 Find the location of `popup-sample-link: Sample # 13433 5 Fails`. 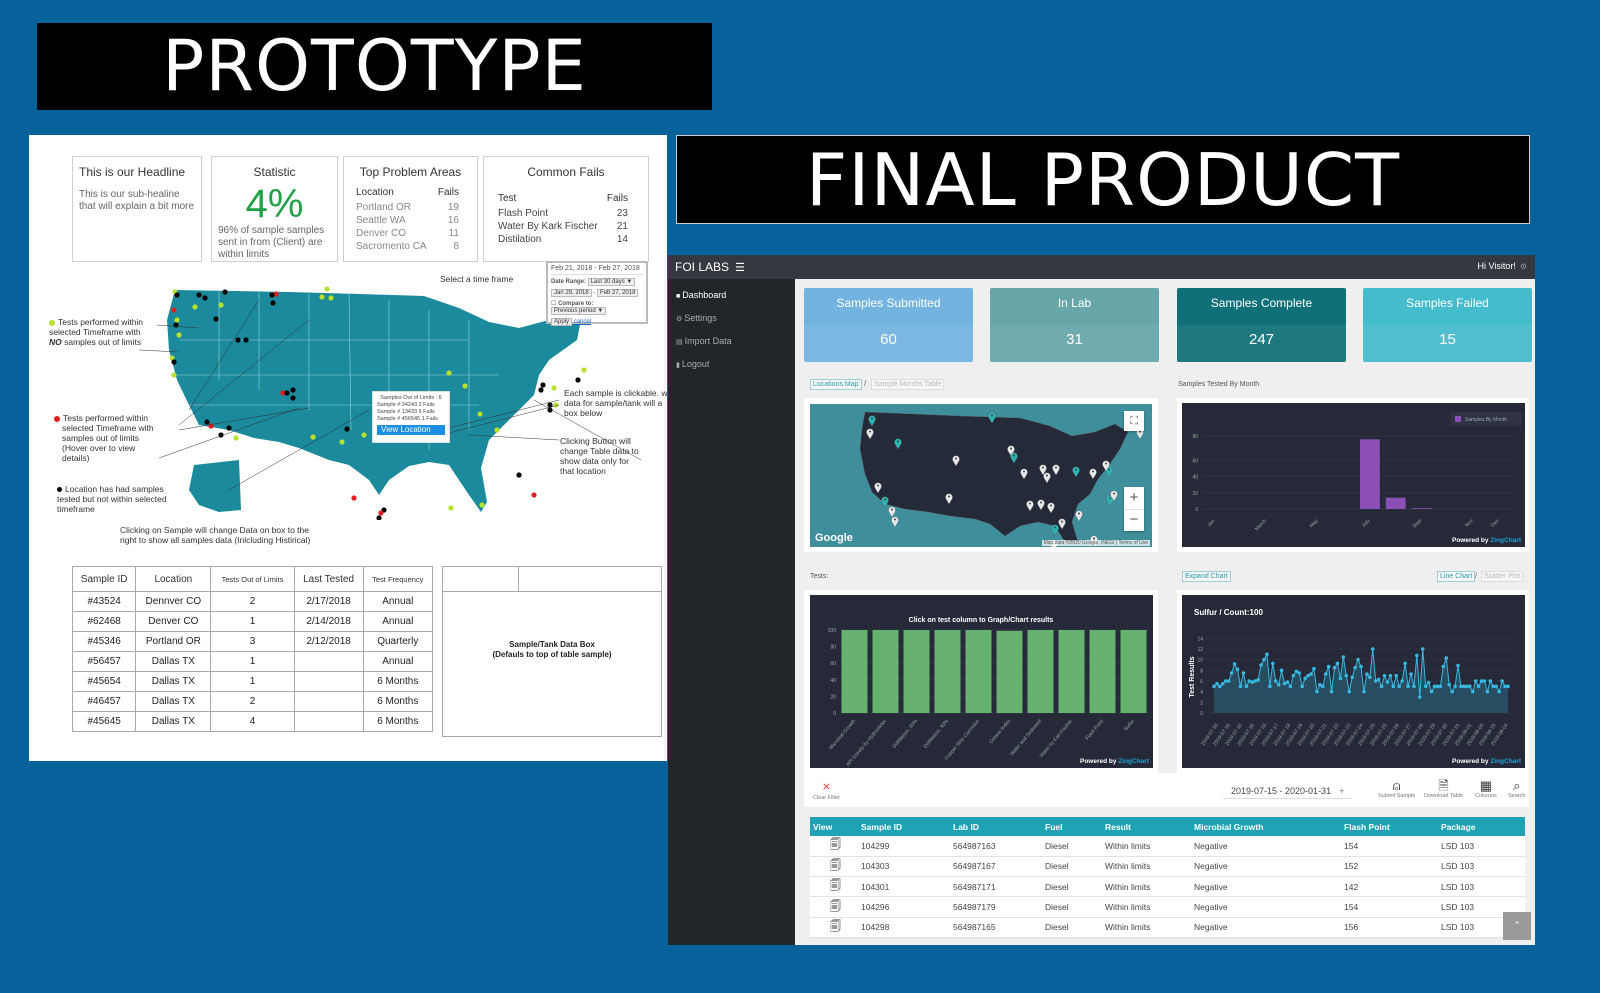

popup-sample-link: Sample # 13433 5 Fails is located at coordinates (411, 412).